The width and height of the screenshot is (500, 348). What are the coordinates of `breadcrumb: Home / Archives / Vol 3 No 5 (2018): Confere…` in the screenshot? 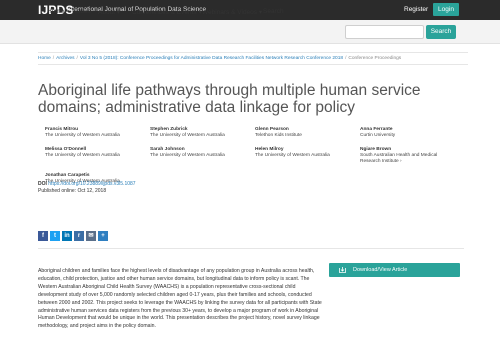 It's located at (253, 58).